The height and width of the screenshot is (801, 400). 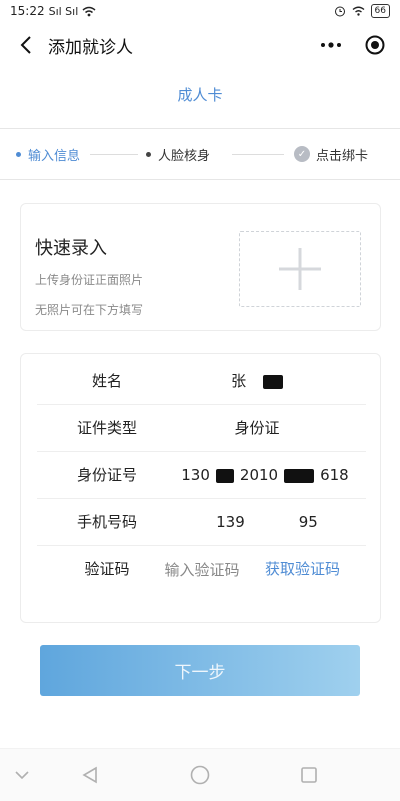 What do you see at coordinates (106, 381) in the screenshot?
I see `name-label: 姓名` at bounding box center [106, 381].